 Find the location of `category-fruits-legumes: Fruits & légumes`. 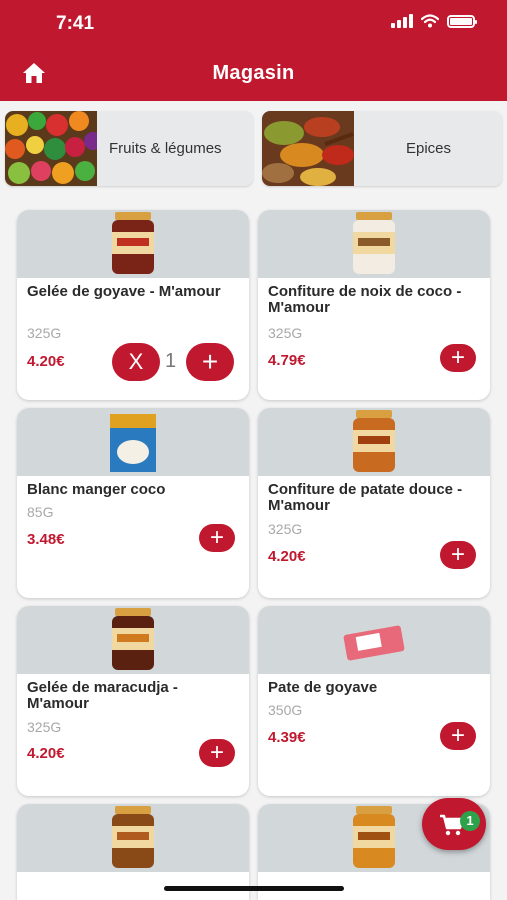

category-fruits-legumes: Fruits & légumes is located at coordinates (129, 148).